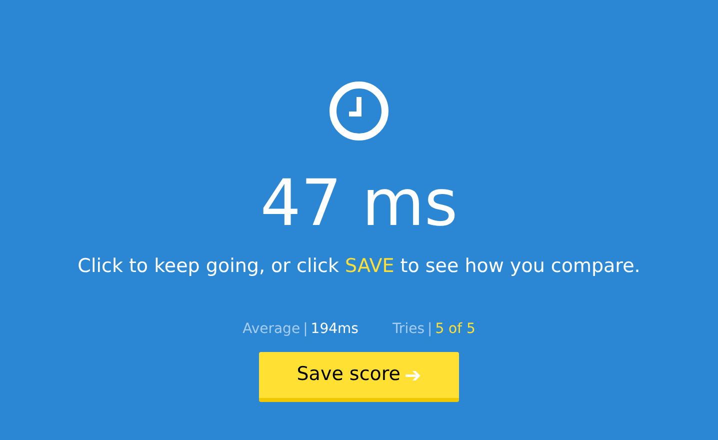 This screenshot has height=440, width=718. What do you see at coordinates (359, 266) in the screenshot?
I see `instruction-text: Click to keep going, or click SAVE to see how you compare.` at bounding box center [359, 266].